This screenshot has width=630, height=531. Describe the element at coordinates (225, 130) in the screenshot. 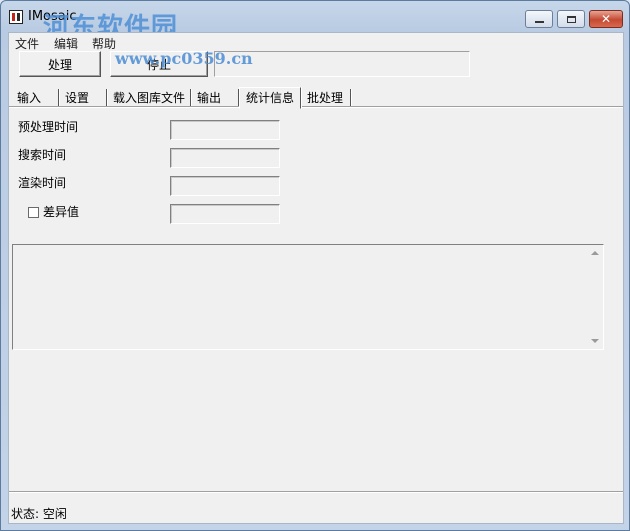

I see `preprocess-time-field` at that location.